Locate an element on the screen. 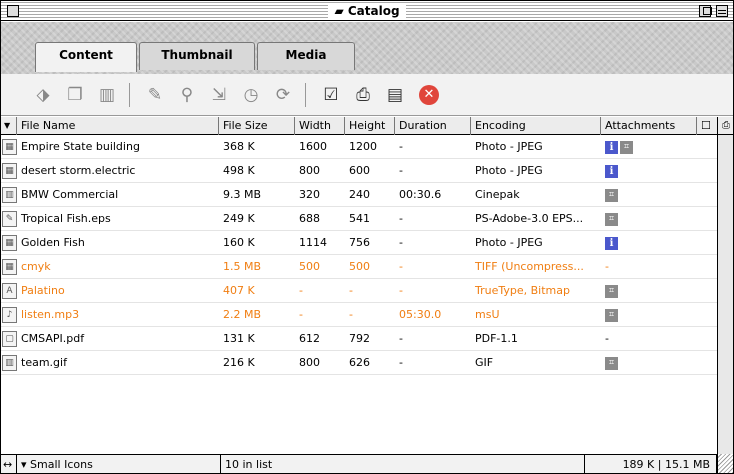 This screenshot has height=474, width=734. sync-icon: ⟳ is located at coordinates (283, 95).